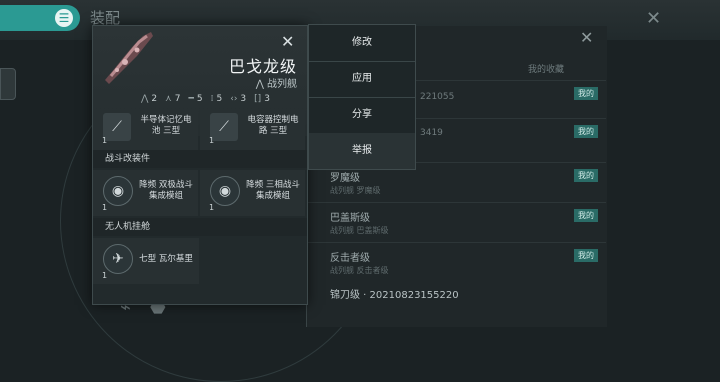  What do you see at coordinates (273, 190) in the screenshot?
I see `module-label: 降频 三相战斗集成模组` at bounding box center [273, 190].